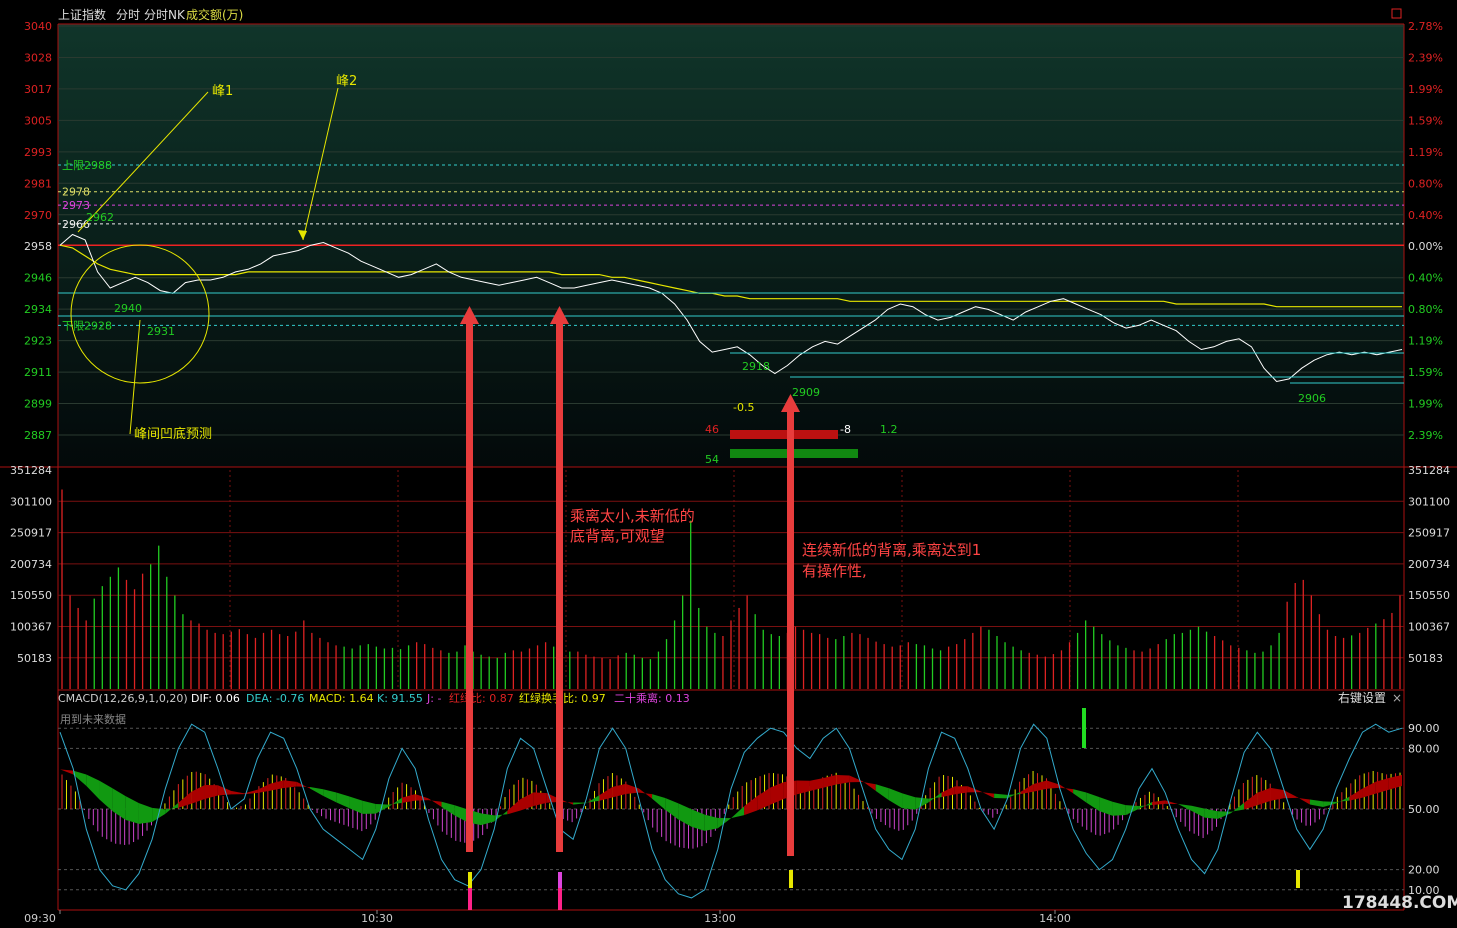 This screenshot has height=928, width=1457. Describe the element at coordinates (38, 309) in the screenshot. I see `price-tick-left: 2934` at that location.